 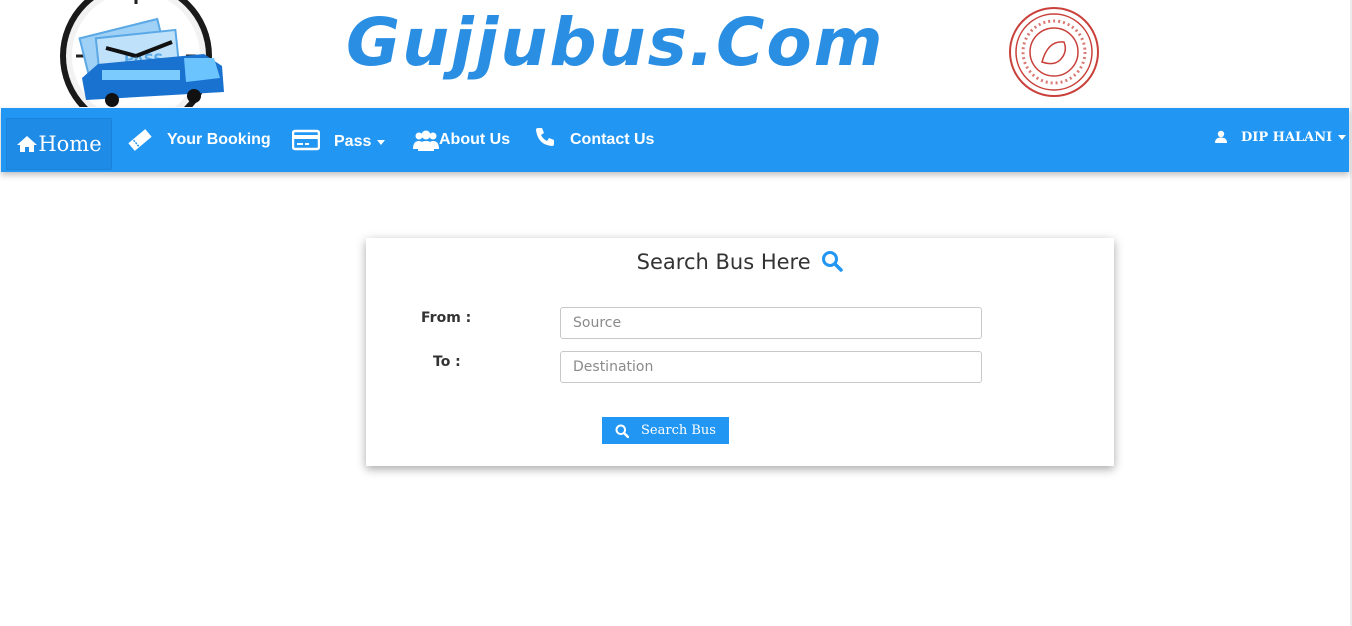 I want to click on from-label: From :, so click(x=446, y=318).